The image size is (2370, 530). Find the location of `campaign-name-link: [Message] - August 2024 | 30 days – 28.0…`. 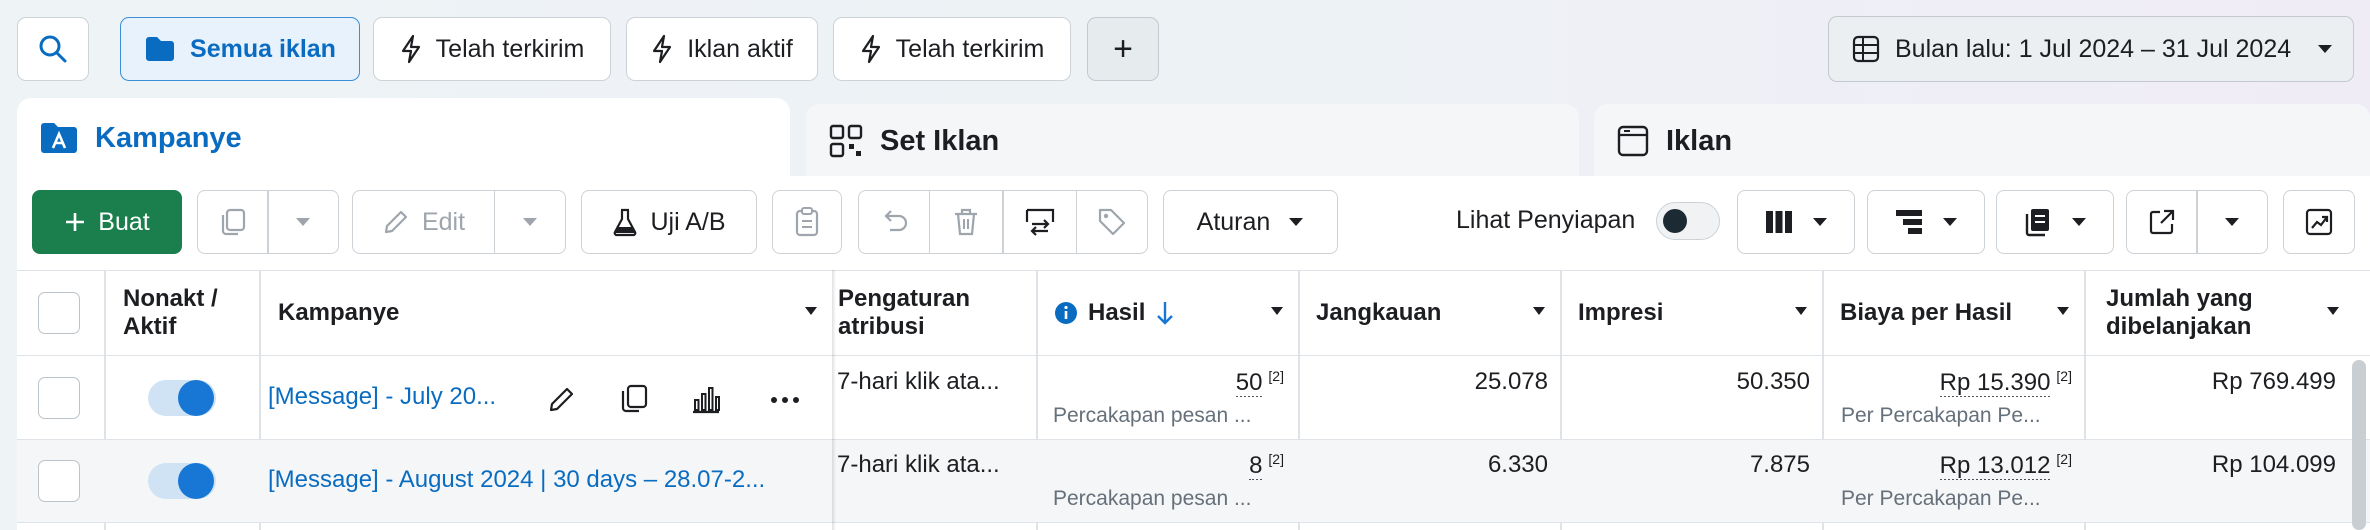

campaign-name-link: [Message] - August 2024 | 30 days – 28.0… is located at coordinates (544, 480).